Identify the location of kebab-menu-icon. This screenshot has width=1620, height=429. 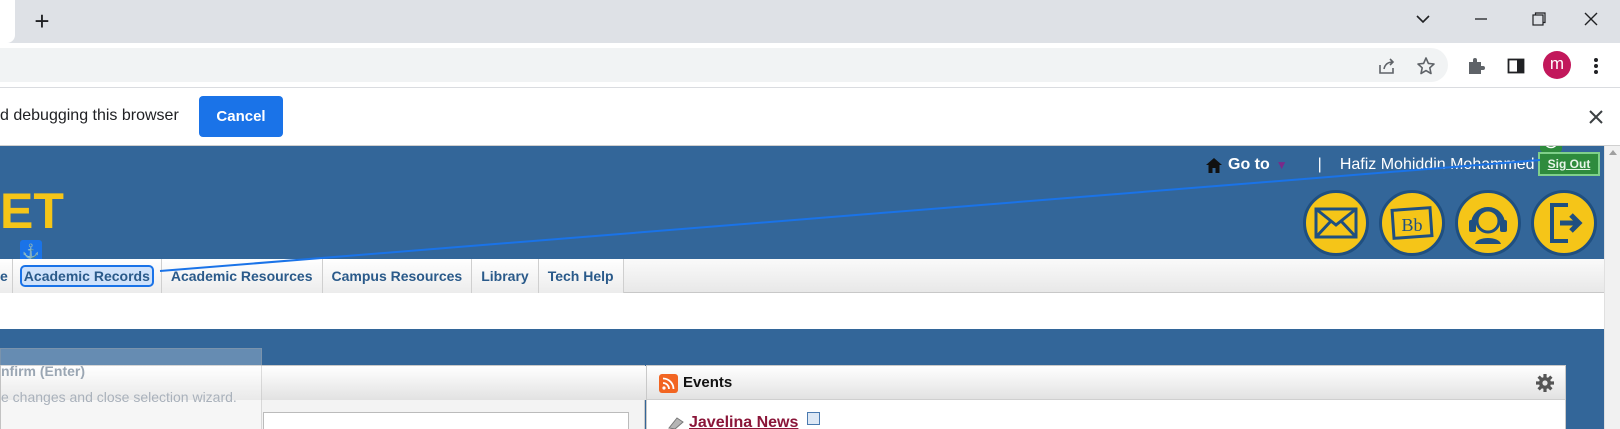
(1596, 66).